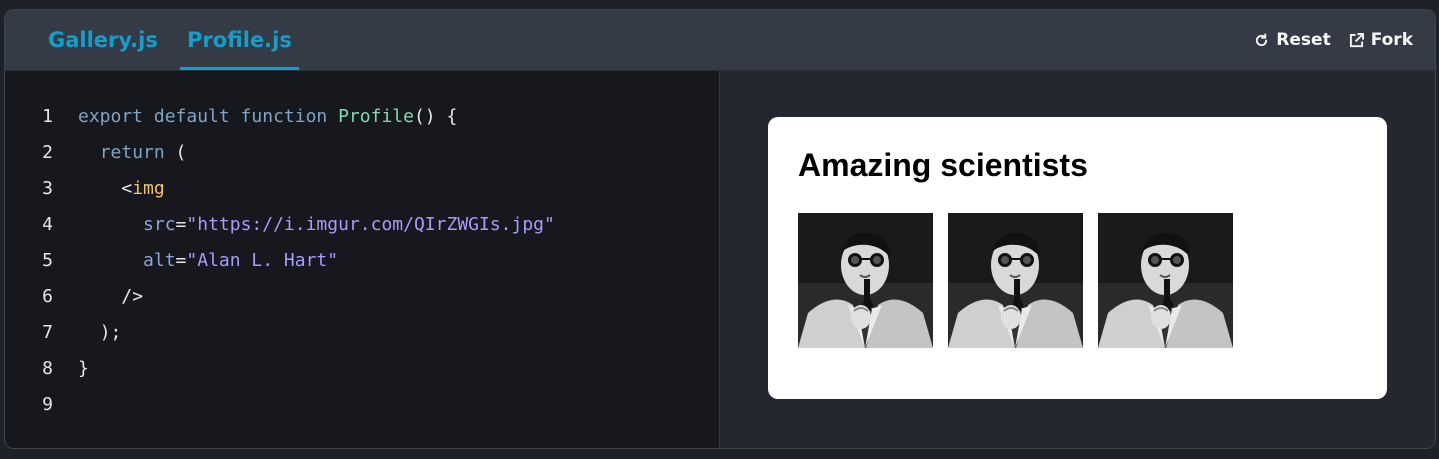 This screenshot has width=1439, height=459. I want to click on code-line: 4 src = "https://i.imgur.com/QIrZWGIs.jpg", so click(280, 225).